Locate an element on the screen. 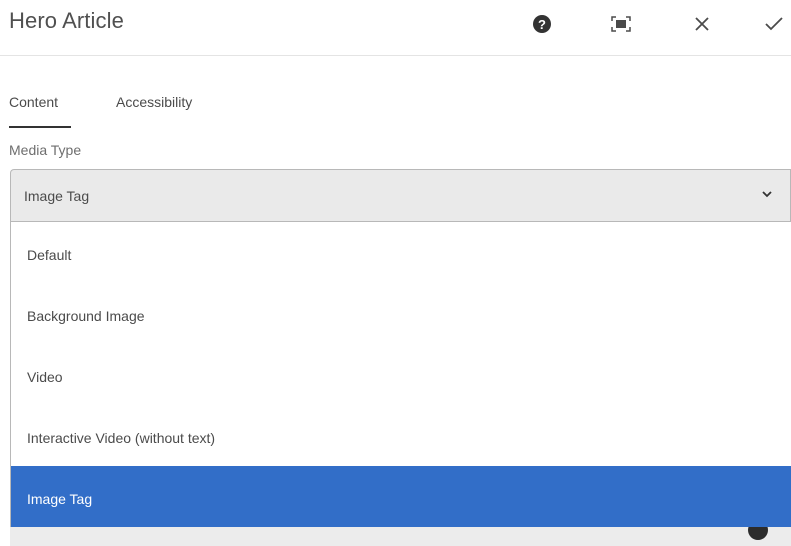  done-button is located at coordinates (774, 24).